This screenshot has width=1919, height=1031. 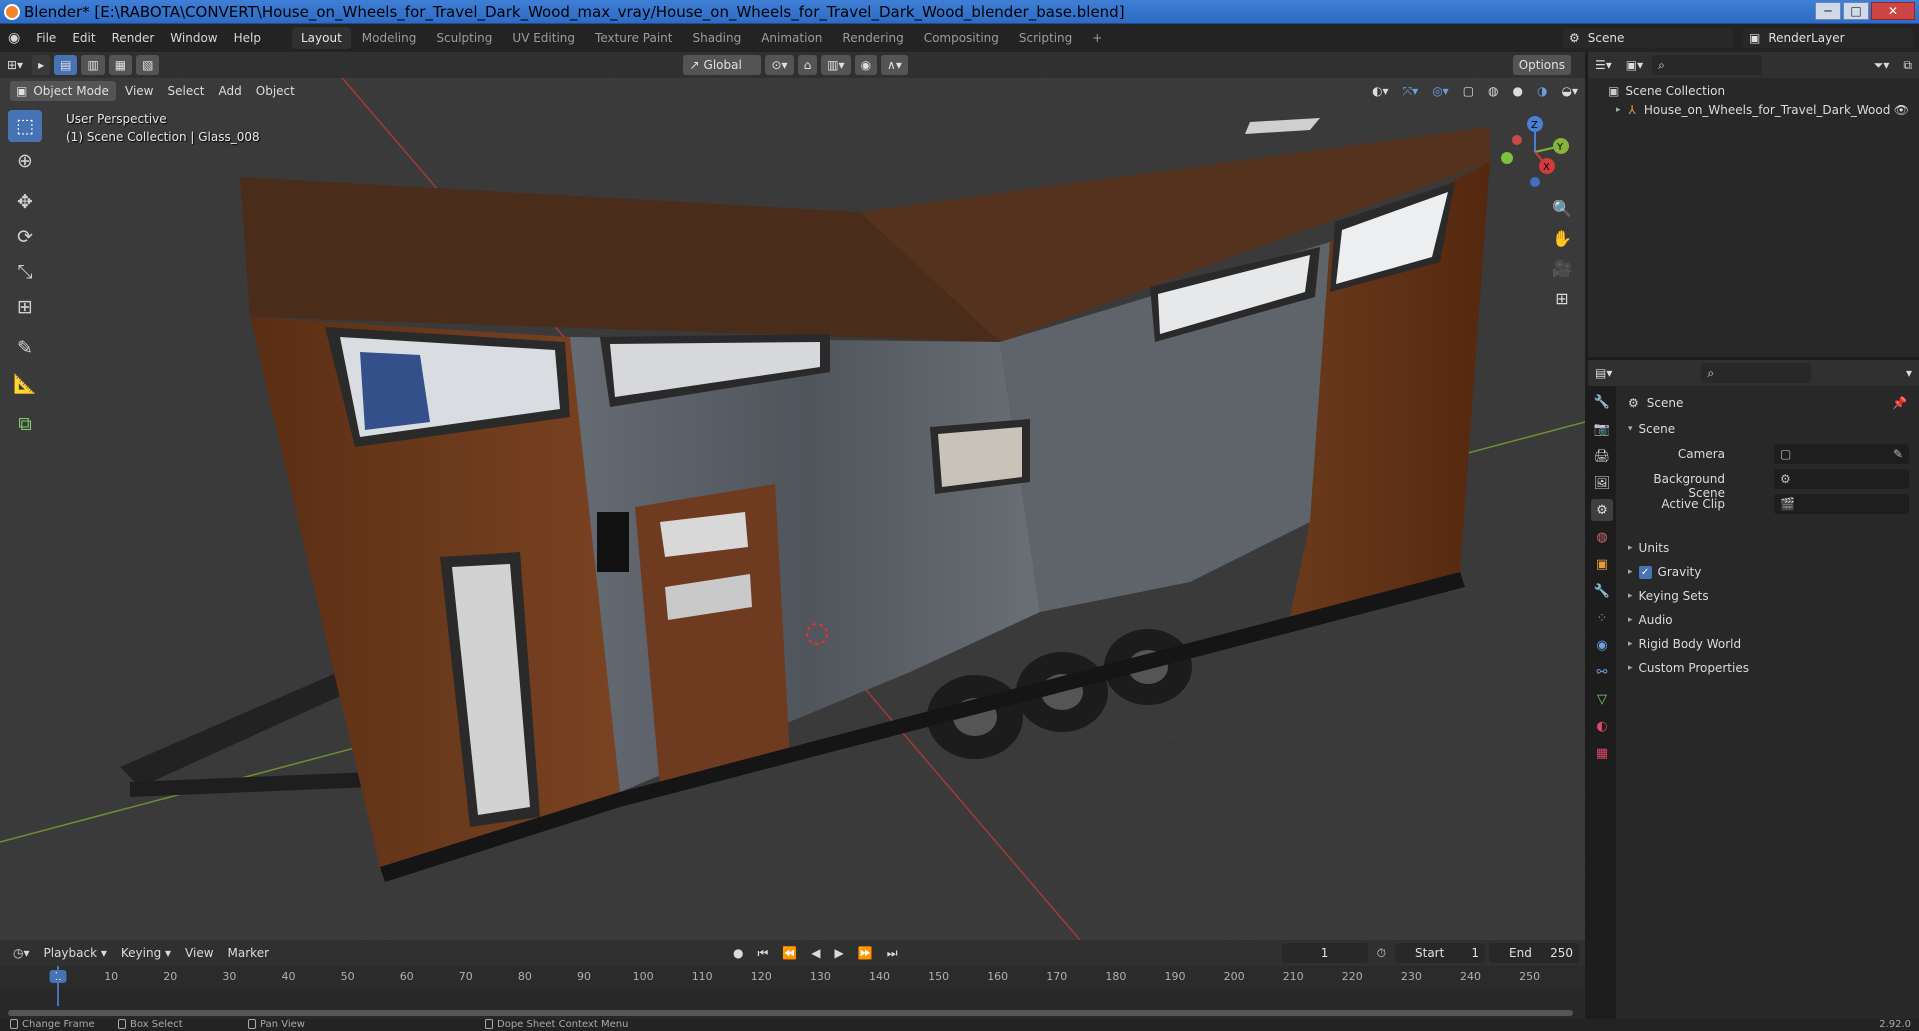 I want to click on menu-help: Help, so click(x=247, y=38).